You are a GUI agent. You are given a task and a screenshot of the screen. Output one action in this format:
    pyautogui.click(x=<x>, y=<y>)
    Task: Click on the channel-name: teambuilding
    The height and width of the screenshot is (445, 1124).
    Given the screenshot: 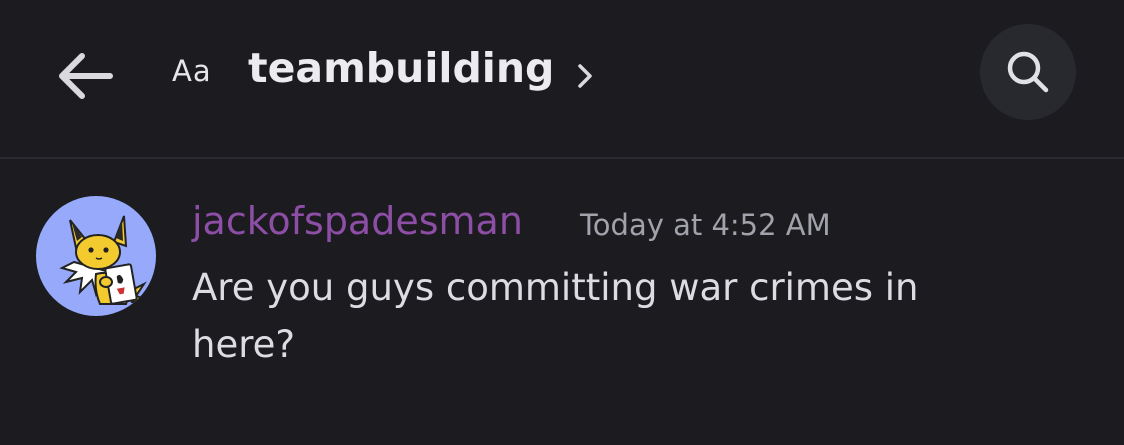 What is the action you would take?
    pyautogui.click(x=401, y=68)
    